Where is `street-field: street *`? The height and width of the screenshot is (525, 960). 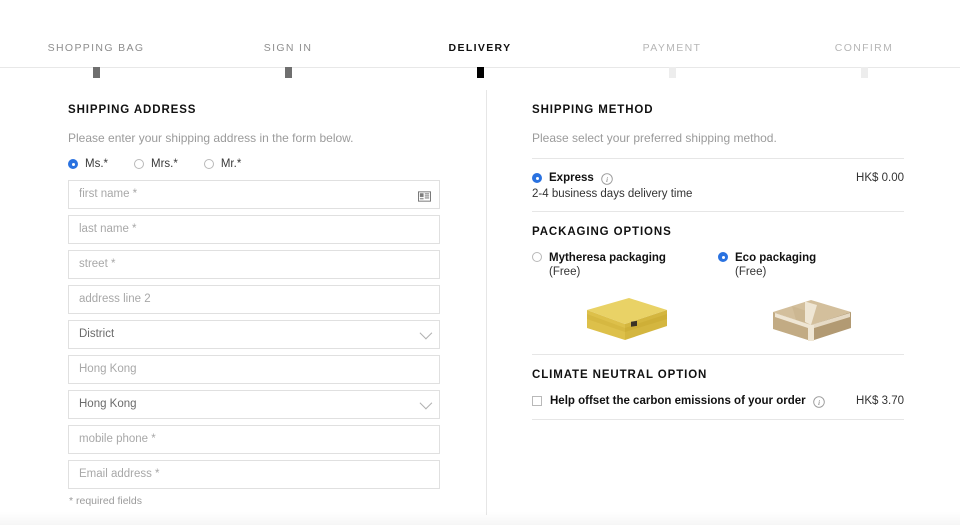 street-field: street * is located at coordinates (254, 264).